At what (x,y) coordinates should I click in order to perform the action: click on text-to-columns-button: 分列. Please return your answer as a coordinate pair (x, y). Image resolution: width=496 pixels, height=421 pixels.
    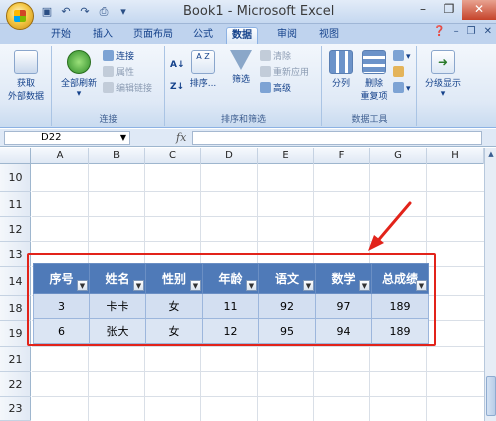
    Looking at the image, I should click on (341, 69).